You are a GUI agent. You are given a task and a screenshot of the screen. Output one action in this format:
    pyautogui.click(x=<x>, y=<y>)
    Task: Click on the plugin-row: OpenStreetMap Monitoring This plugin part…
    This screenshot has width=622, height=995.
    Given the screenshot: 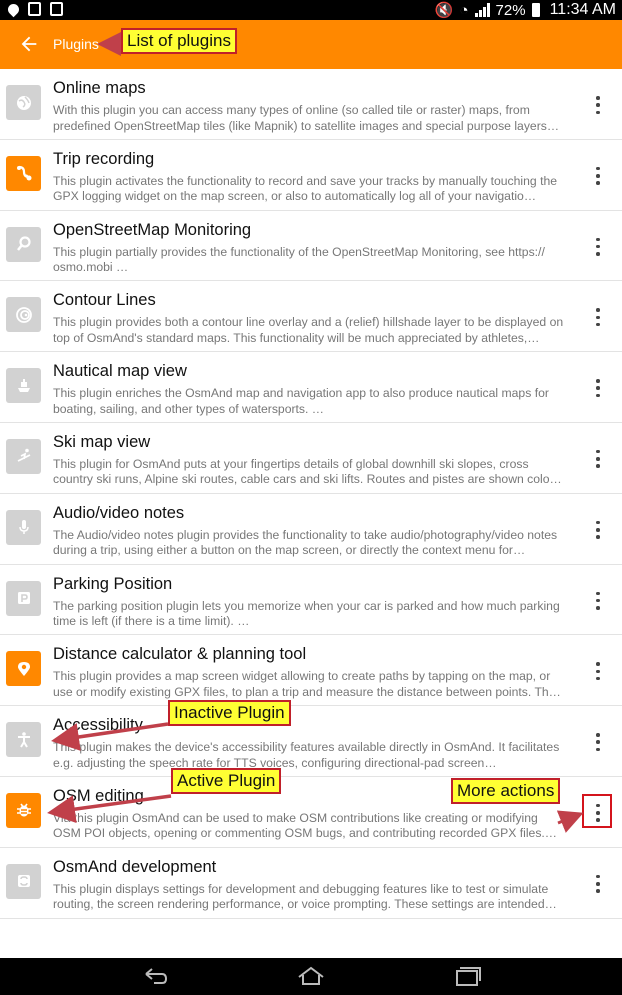 What is the action you would take?
    pyautogui.click(x=311, y=246)
    